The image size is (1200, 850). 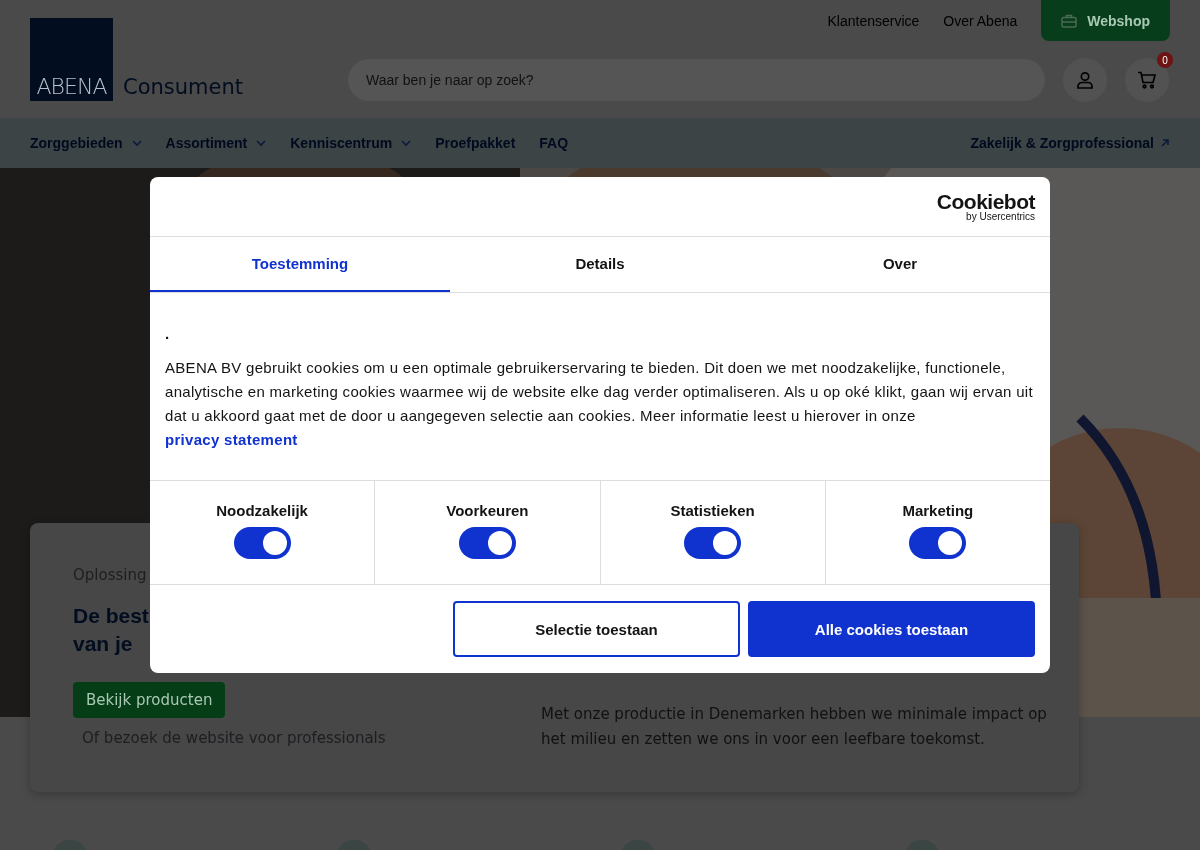 I want to click on hero-heading: De best van je, so click(x=111, y=630).